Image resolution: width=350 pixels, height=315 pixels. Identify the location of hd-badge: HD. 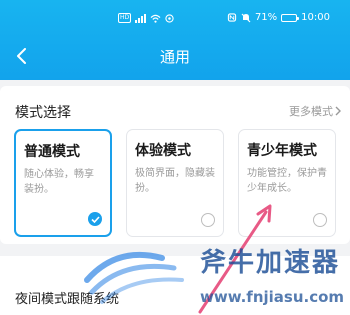
(125, 18).